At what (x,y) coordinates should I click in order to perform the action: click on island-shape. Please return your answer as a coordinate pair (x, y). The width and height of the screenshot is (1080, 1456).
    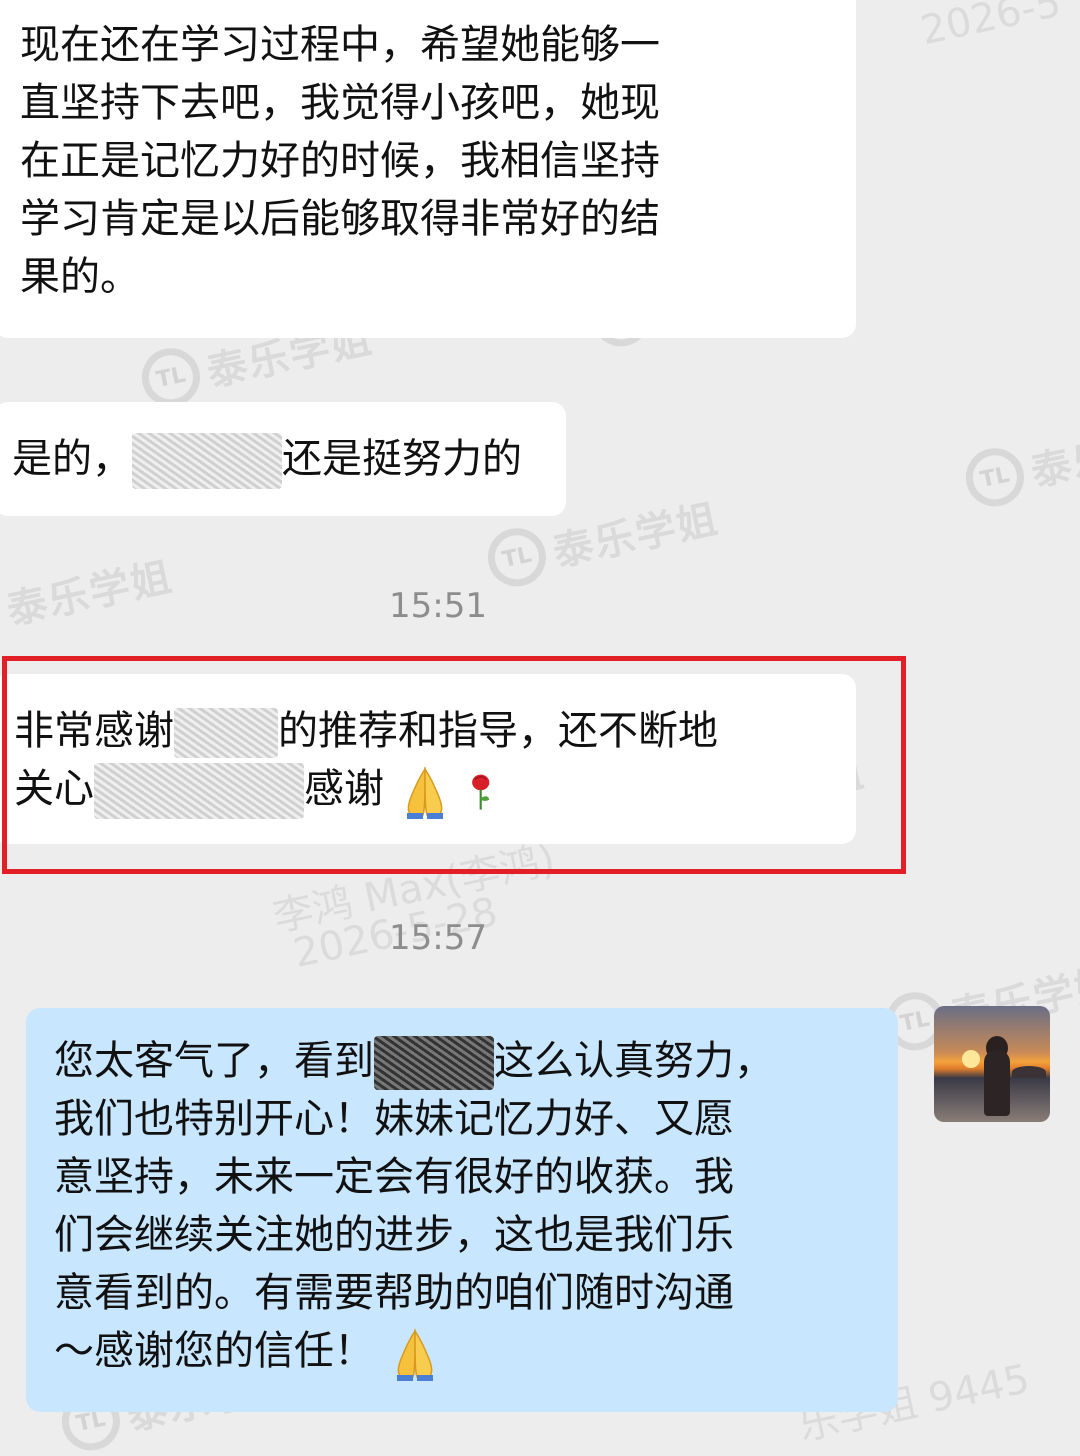
    Looking at the image, I should click on (1029, 1072).